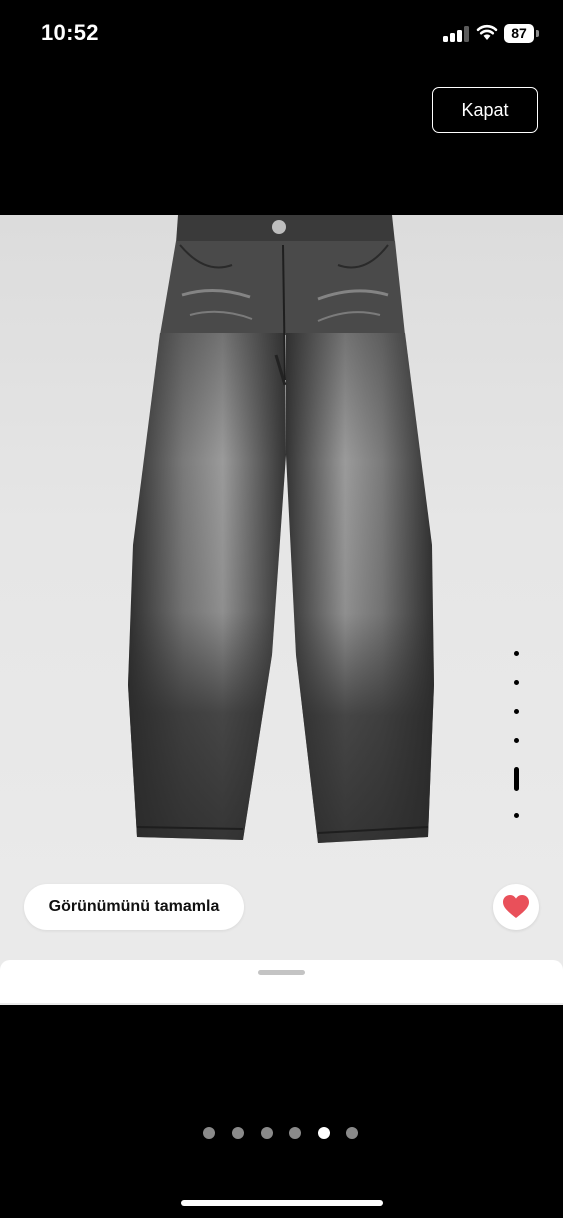  I want to click on signal-icon, so click(456, 34).